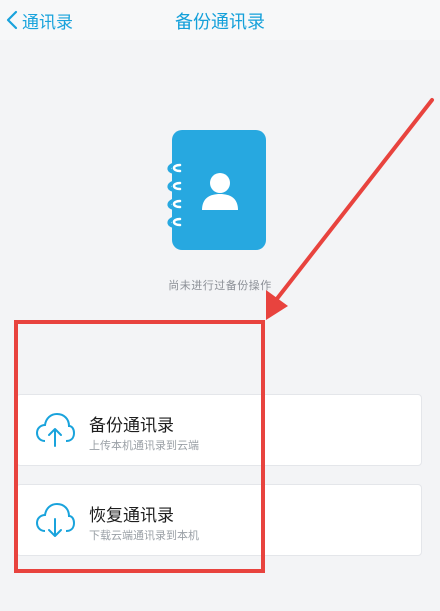 The height and width of the screenshot is (611, 440). I want to click on cloud-download-icon, so click(55, 519).